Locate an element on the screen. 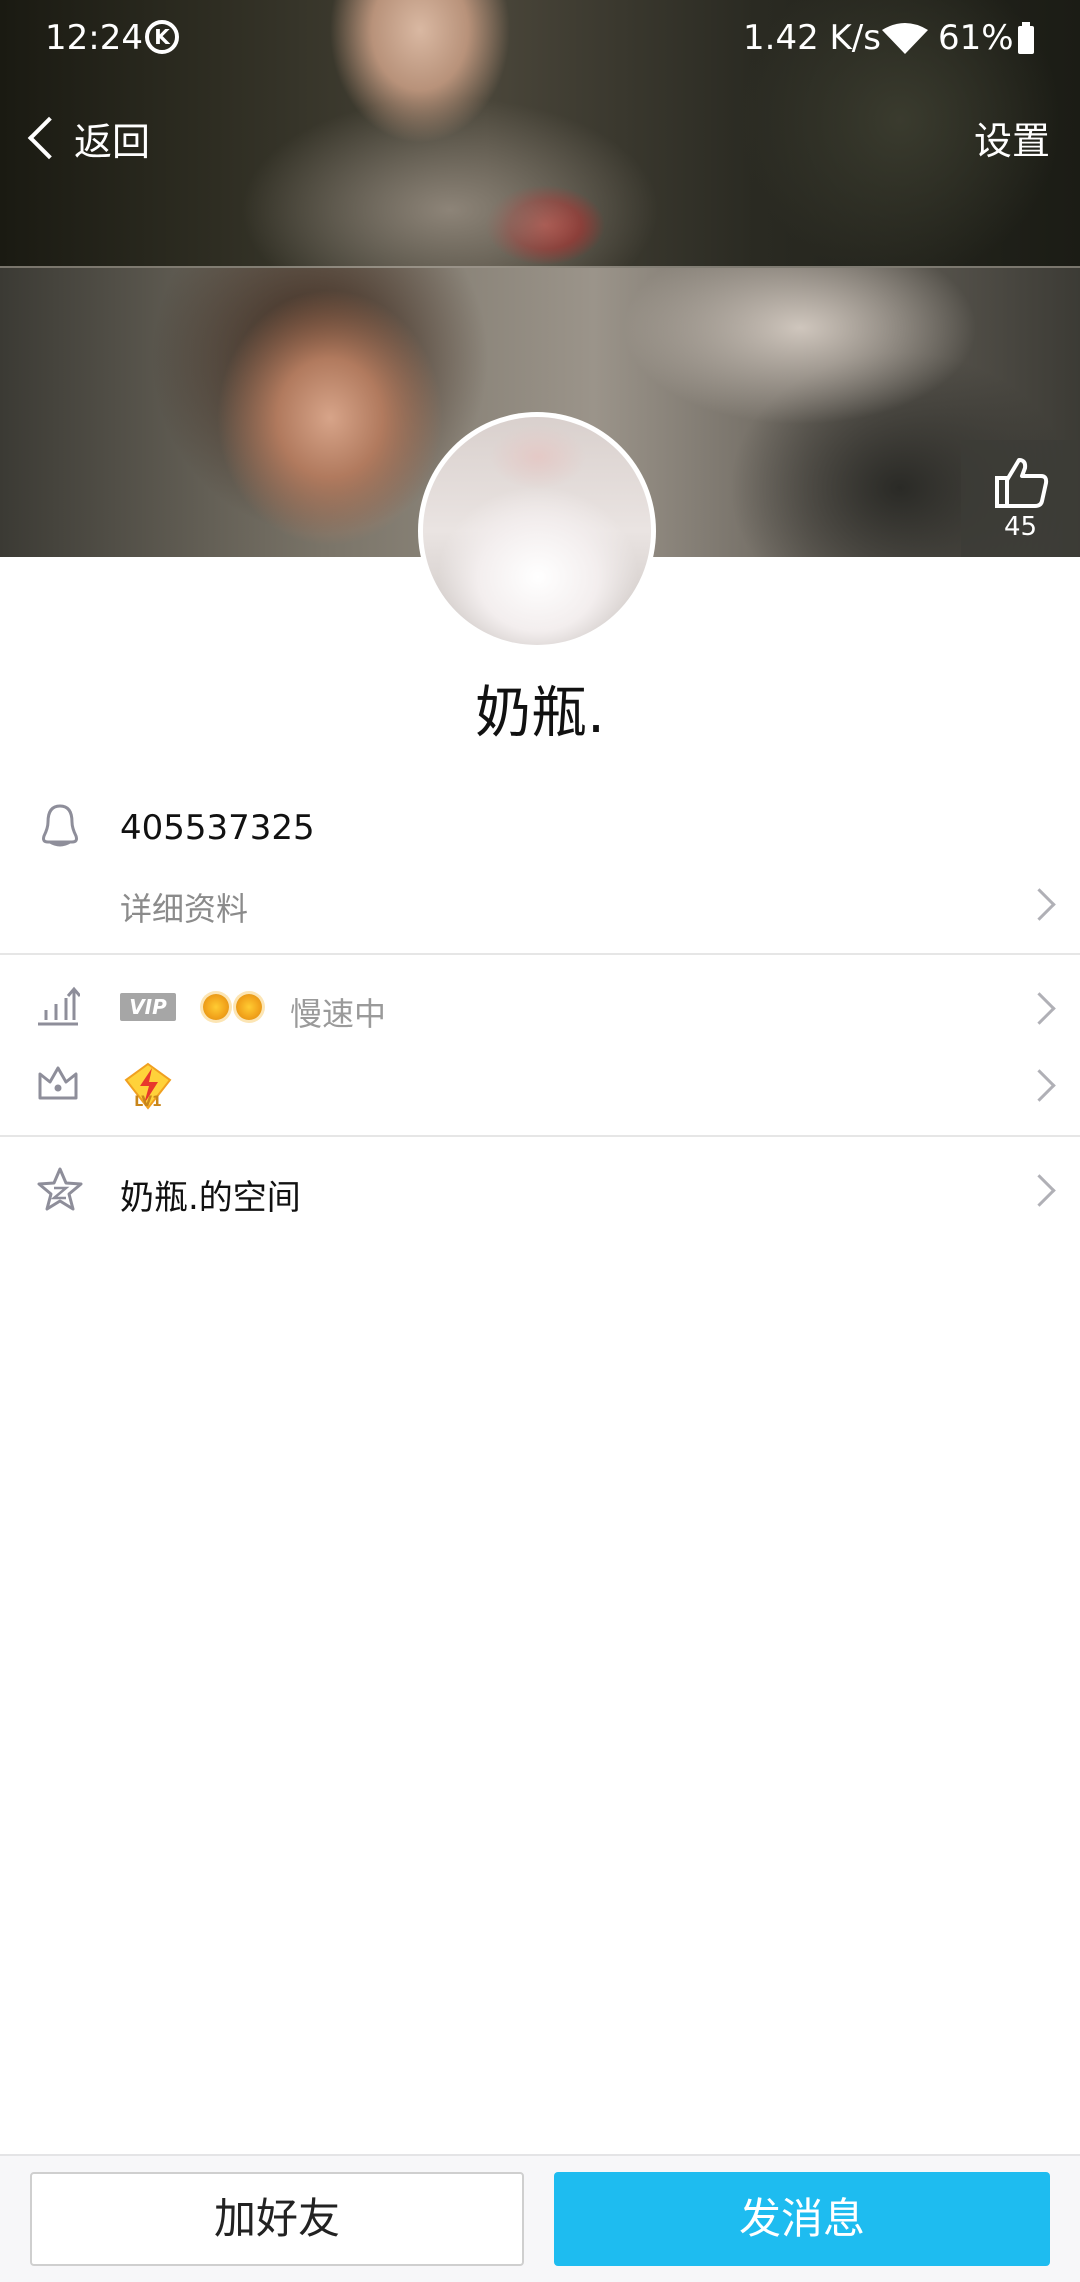 Image resolution: width=1080 pixels, height=2282 pixels. level-badge-label: LV1 is located at coordinates (148, 1102).